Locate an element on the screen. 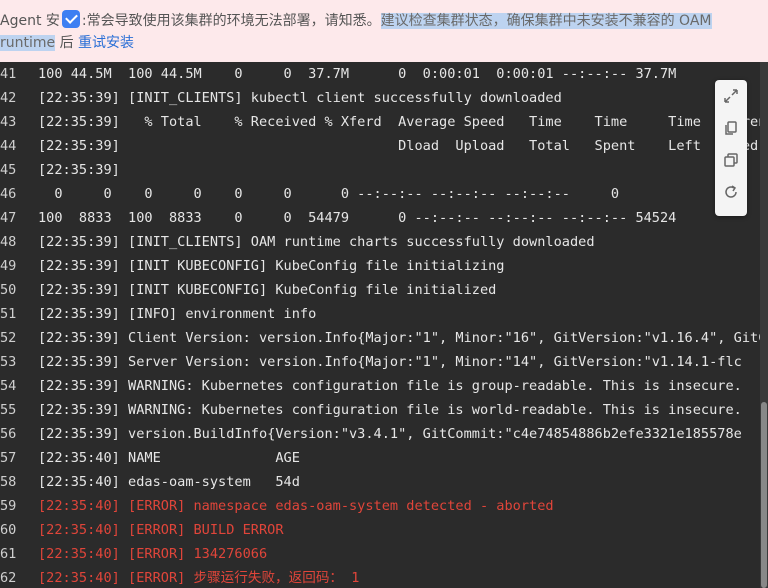 The height and width of the screenshot is (588, 768). line-number: 59 is located at coordinates (8, 506).